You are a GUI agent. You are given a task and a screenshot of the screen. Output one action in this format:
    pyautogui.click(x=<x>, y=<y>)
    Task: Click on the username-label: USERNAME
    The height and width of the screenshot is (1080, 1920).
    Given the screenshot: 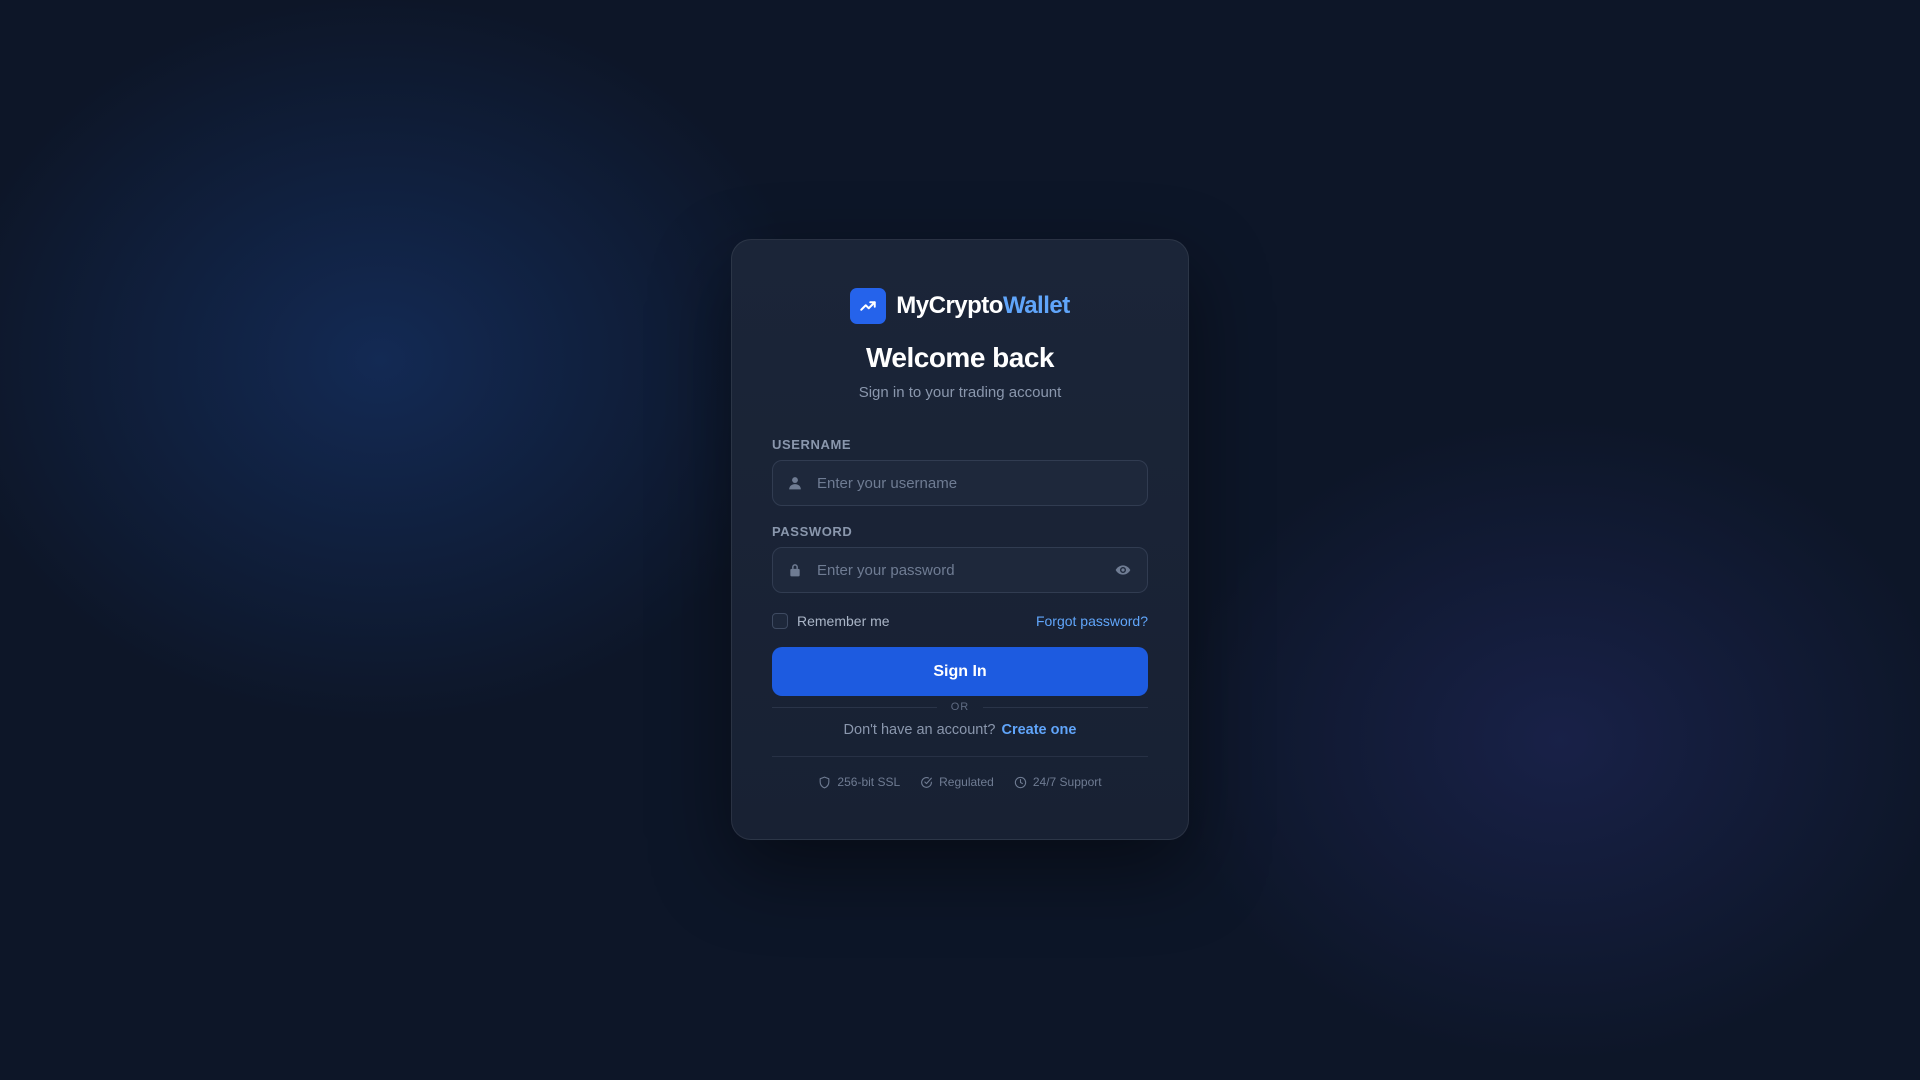 What is the action you would take?
    pyautogui.click(x=812, y=444)
    